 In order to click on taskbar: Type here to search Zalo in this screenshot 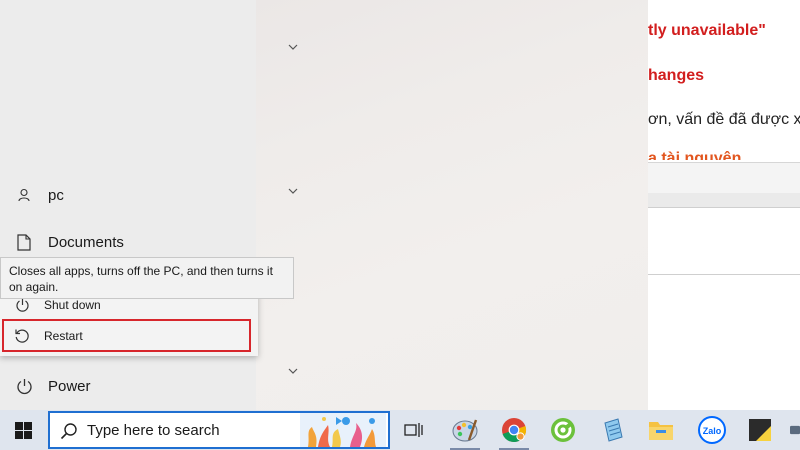, I will do `click(400, 430)`.